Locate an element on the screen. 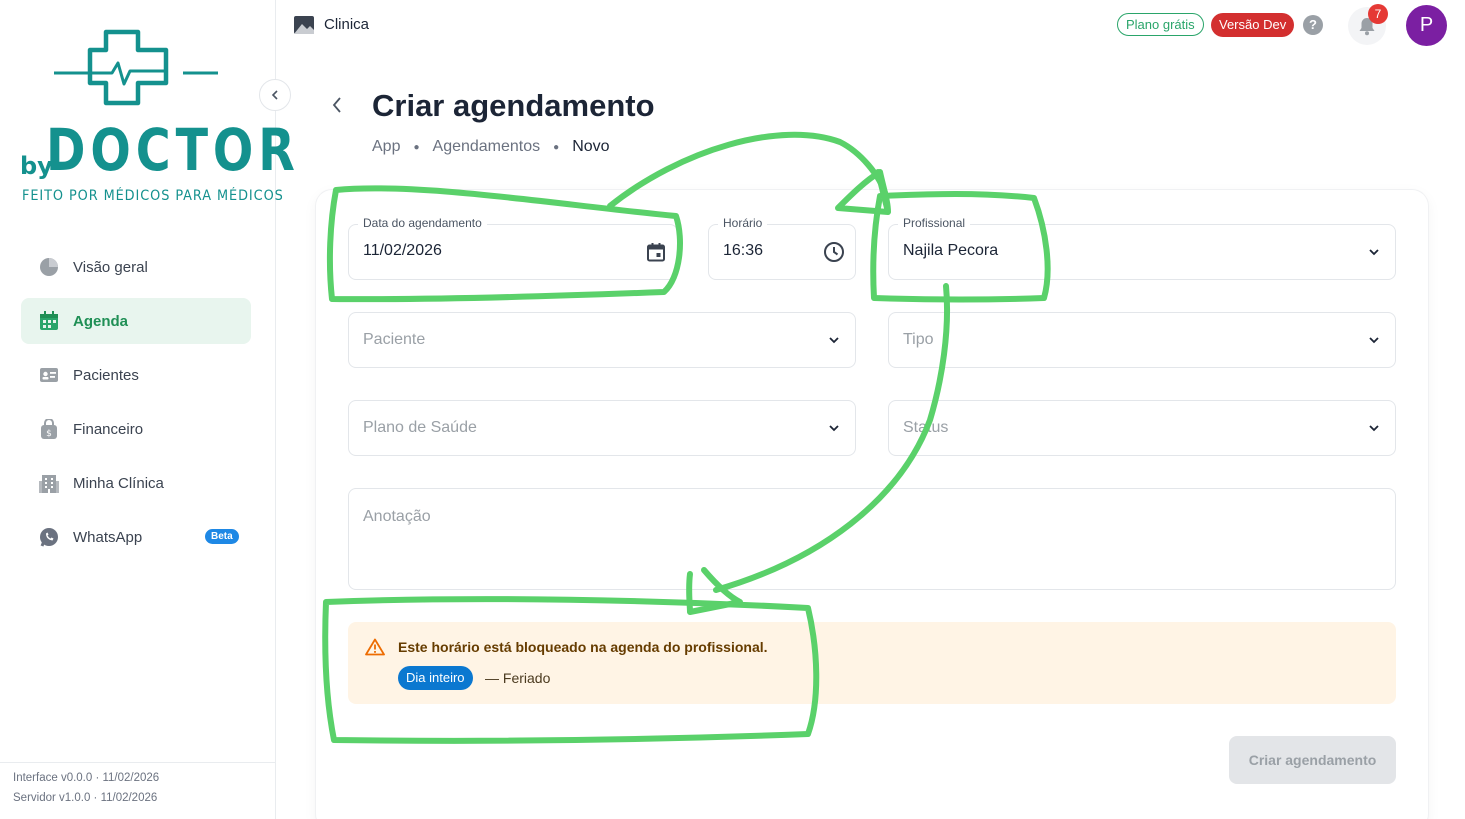 The image size is (1465, 819). brand-logo: by DOCTOR FEITO POR MÉDICOS PARA MÉDICOS is located at coordinates (156, 120).